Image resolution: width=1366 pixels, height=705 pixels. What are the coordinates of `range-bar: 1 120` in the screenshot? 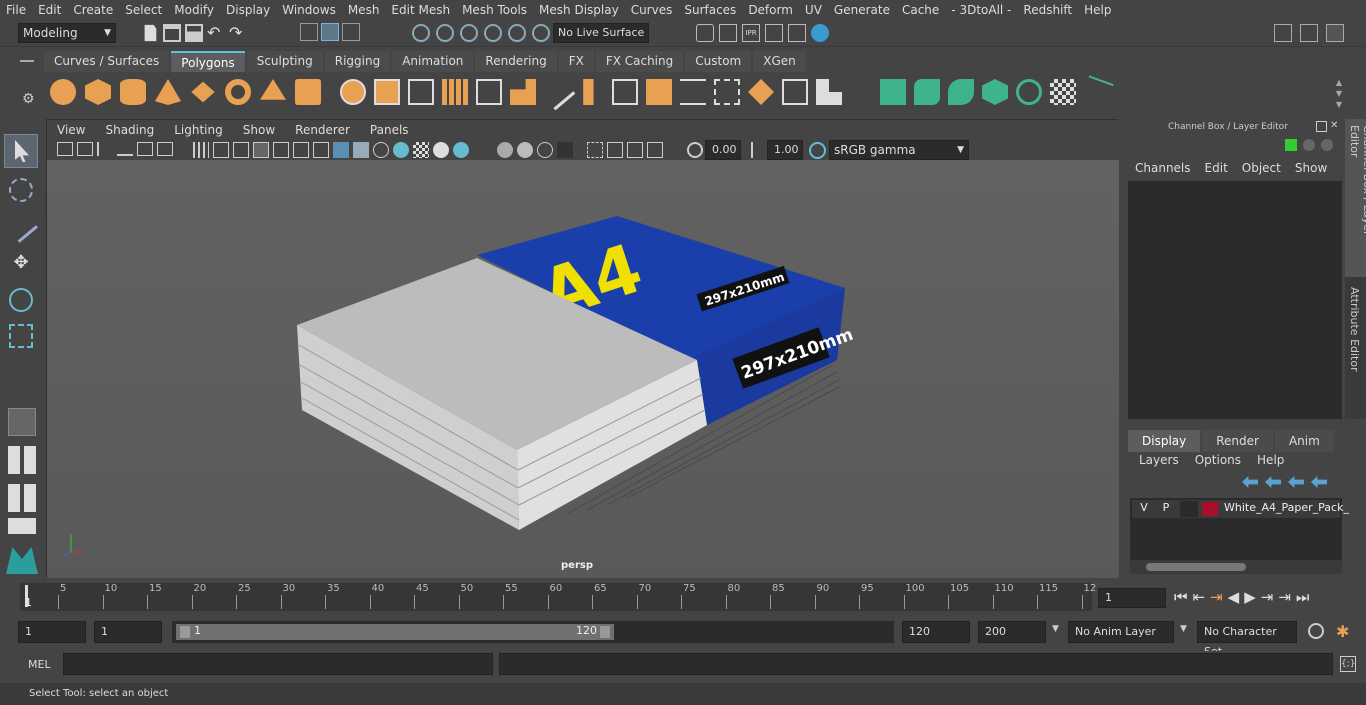 It's located at (394, 632).